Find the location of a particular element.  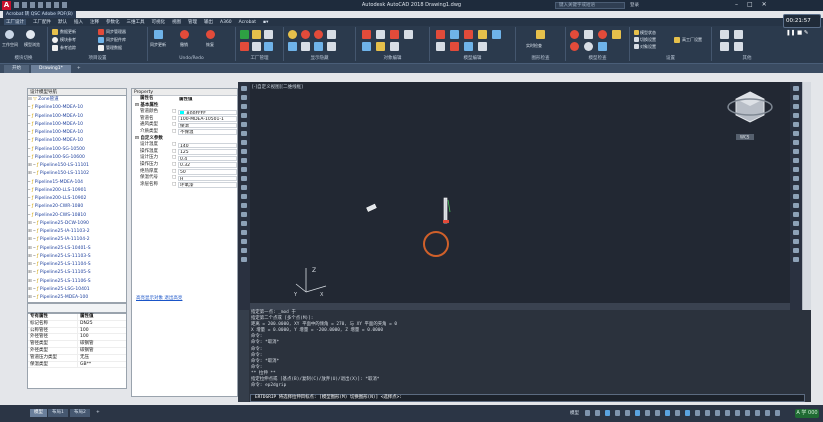

isolate-icon is located at coordinates (747, 413).